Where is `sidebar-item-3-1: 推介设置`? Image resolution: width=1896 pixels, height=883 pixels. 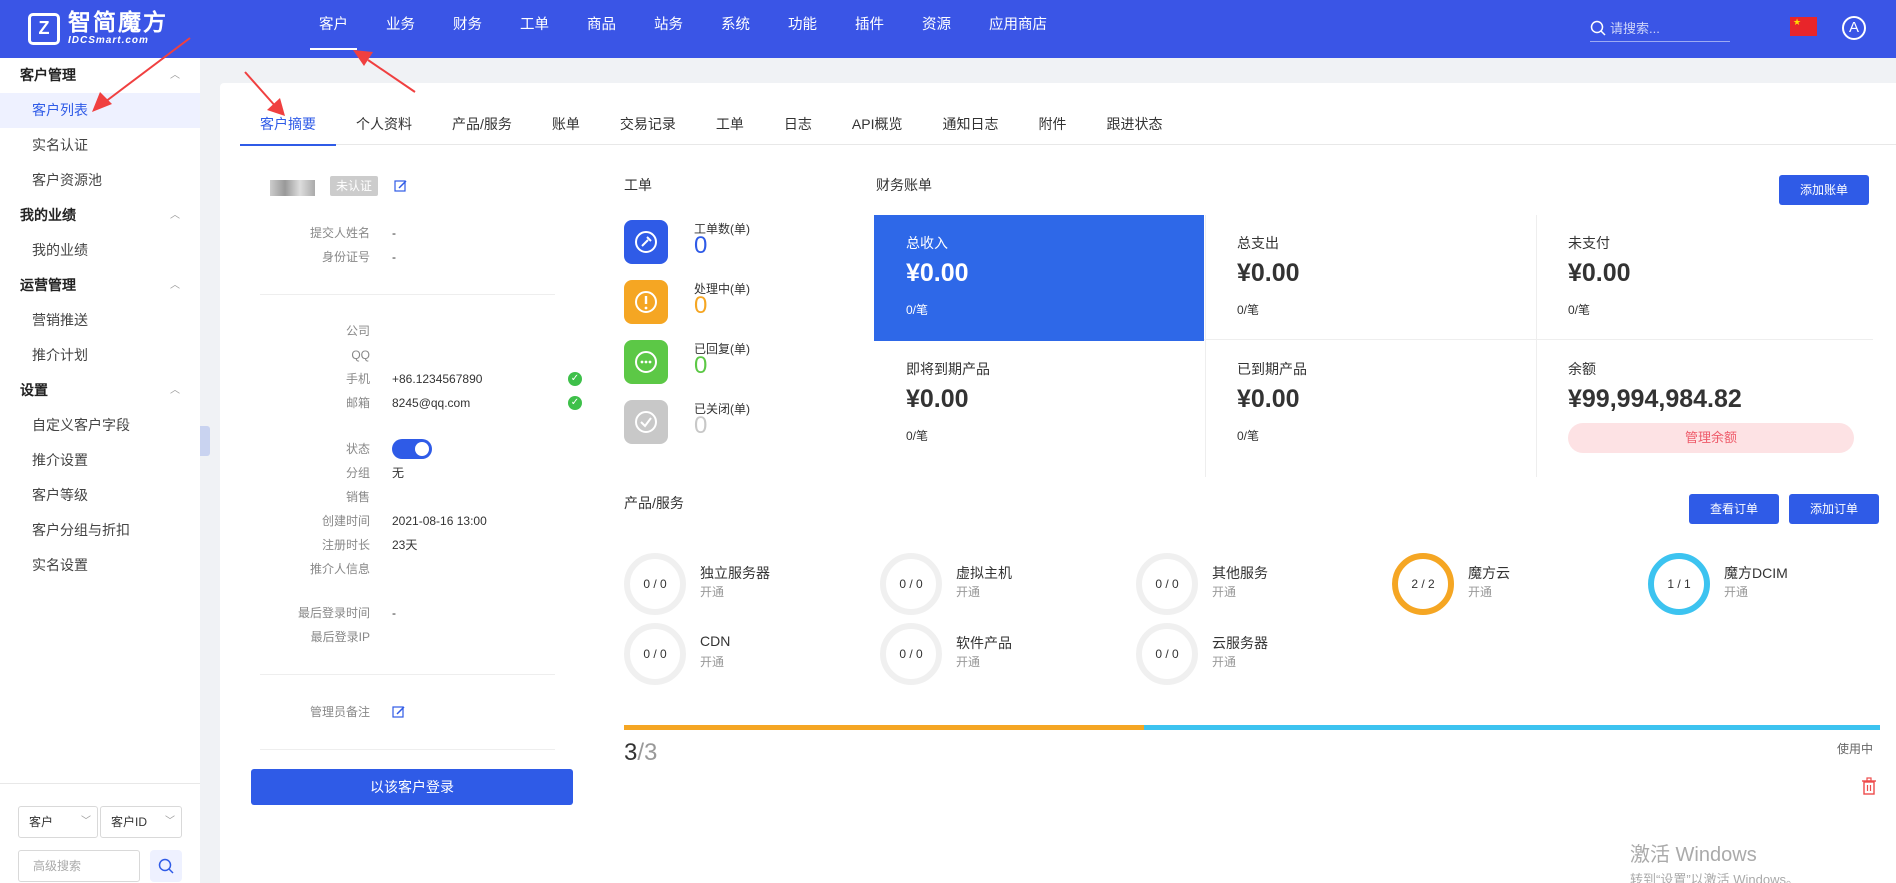 sidebar-item-3-1: 推介设置 is located at coordinates (100, 460).